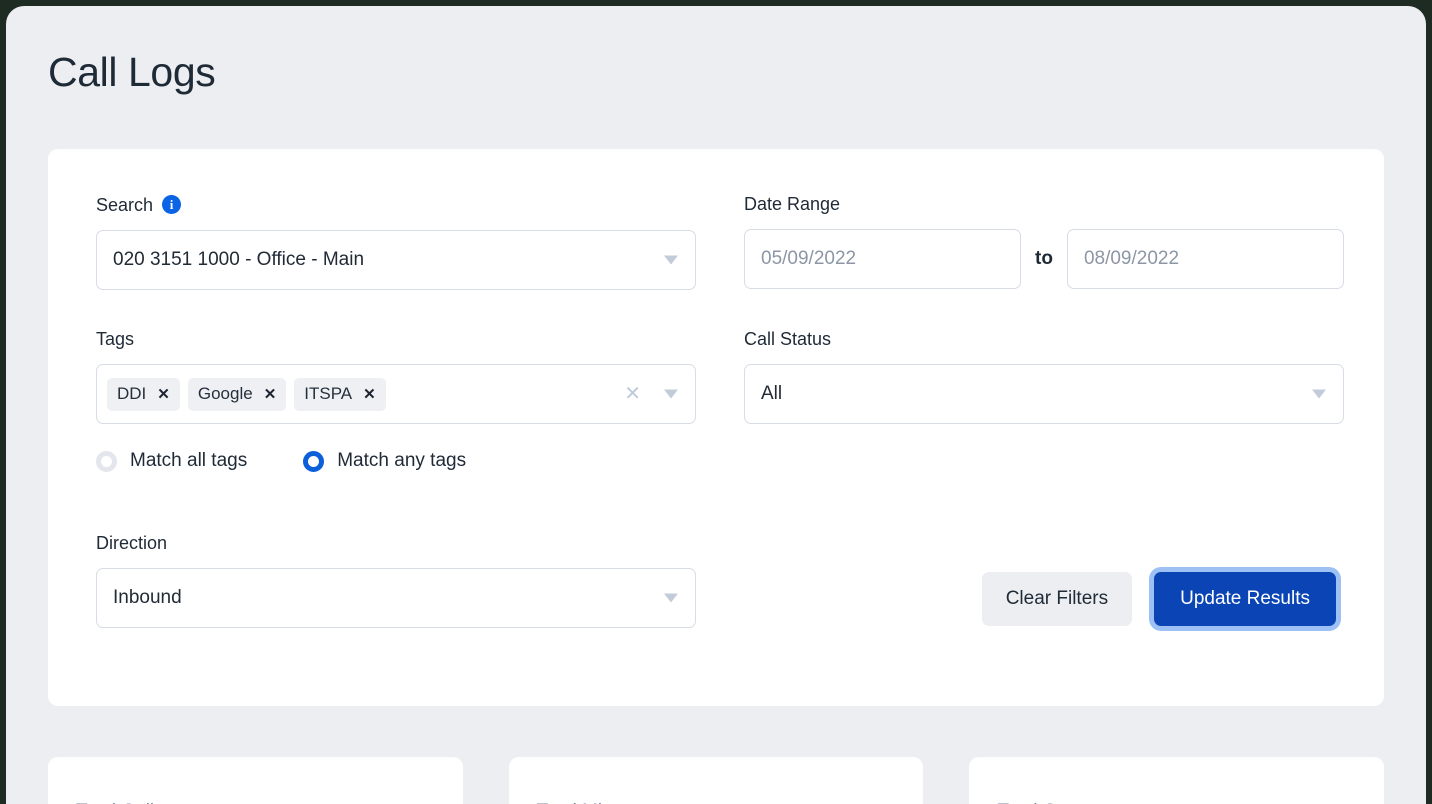 This screenshot has height=804, width=1432. I want to click on date-to-value: 08/09/2022, so click(1131, 259).